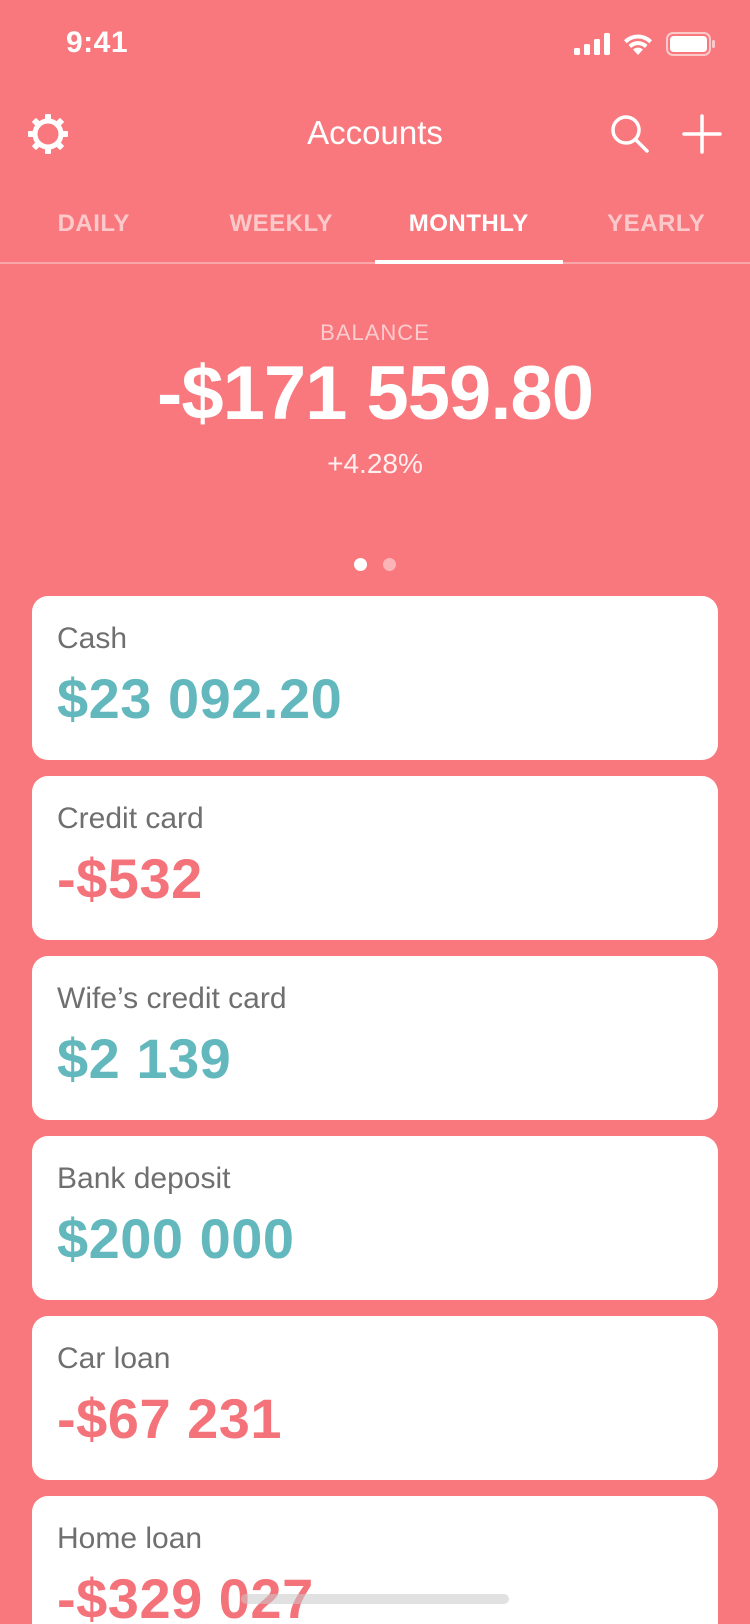 The width and height of the screenshot is (750, 1624). What do you see at coordinates (375, 1398) in the screenshot?
I see `account-card-car-loan: Car loan -$67 231` at bounding box center [375, 1398].